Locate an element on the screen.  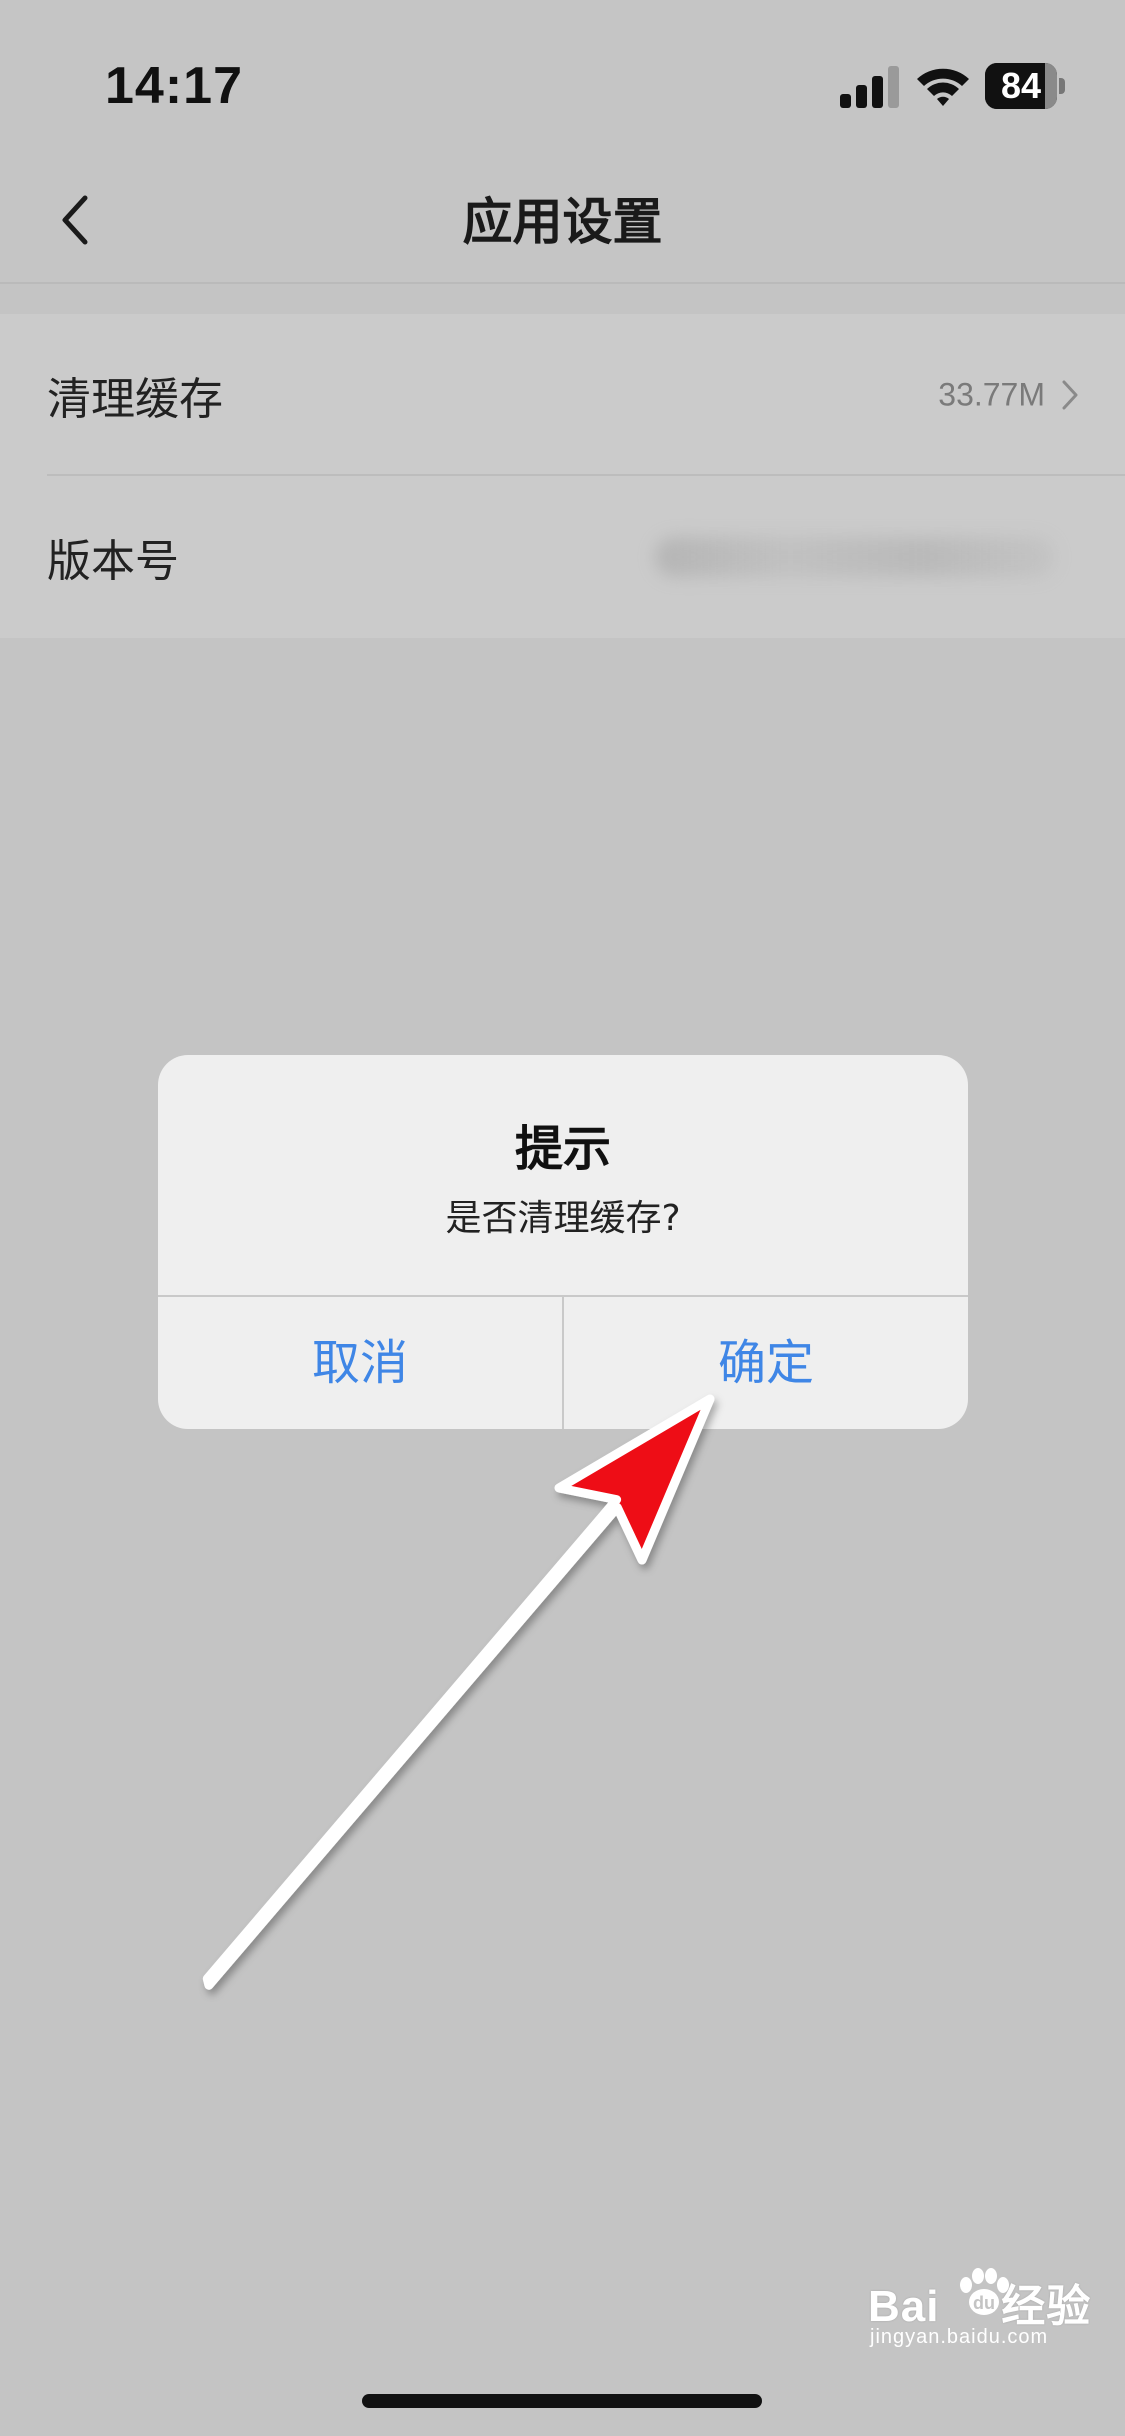
nav-bar: 应用设置 is located at coordinates (562, 222).